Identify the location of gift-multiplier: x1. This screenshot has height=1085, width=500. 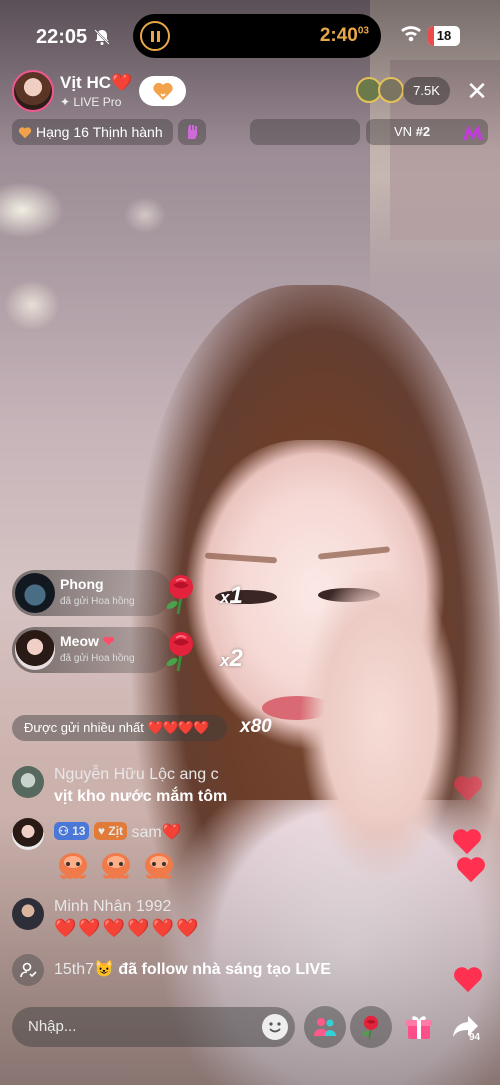
(231, 595).